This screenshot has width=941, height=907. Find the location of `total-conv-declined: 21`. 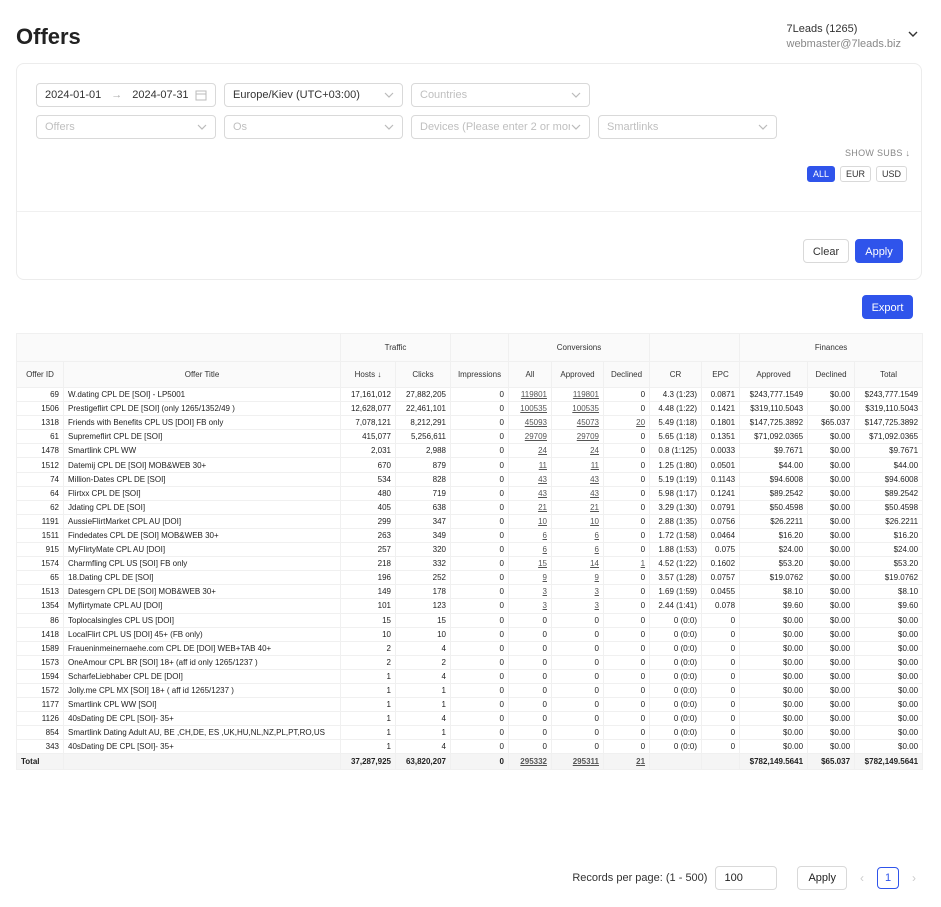

total-conv-declined: 21 is located at coordinates (626, 762).